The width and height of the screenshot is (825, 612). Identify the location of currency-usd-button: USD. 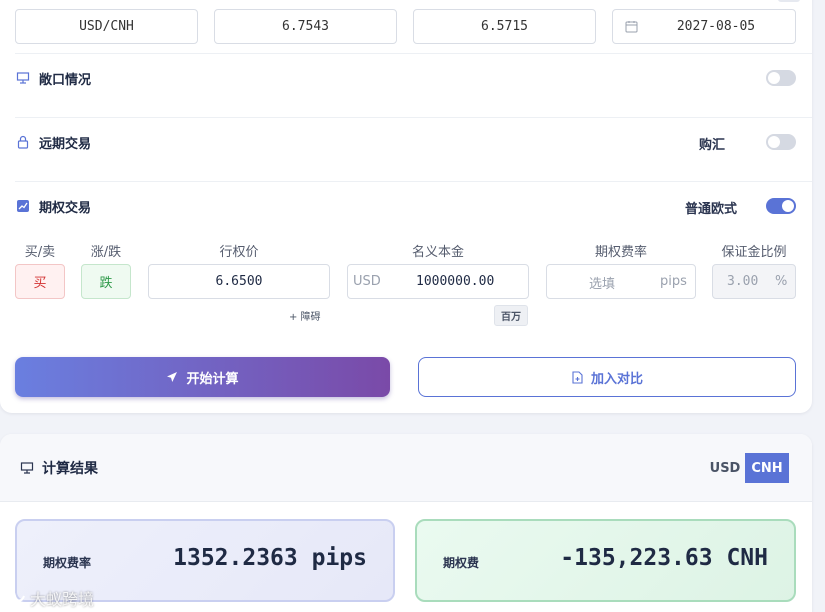
(725, 468).